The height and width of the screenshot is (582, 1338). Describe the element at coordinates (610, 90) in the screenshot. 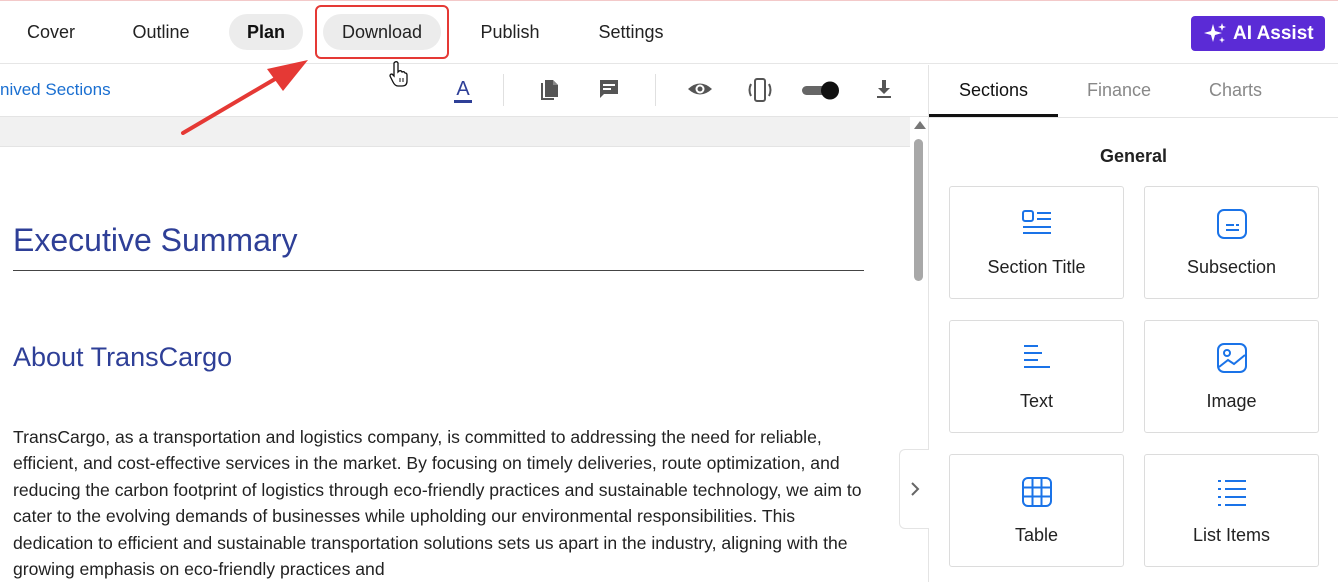

I see `comment-icon` at that location.